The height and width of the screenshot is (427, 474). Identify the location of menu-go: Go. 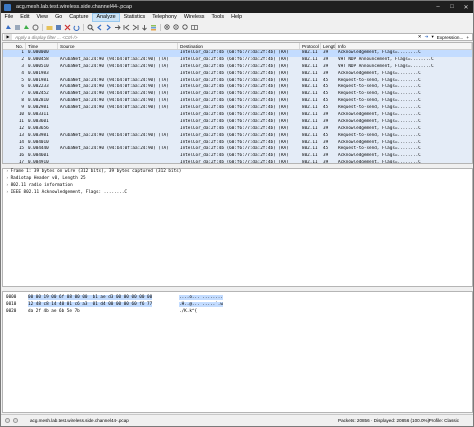
(59, 17).